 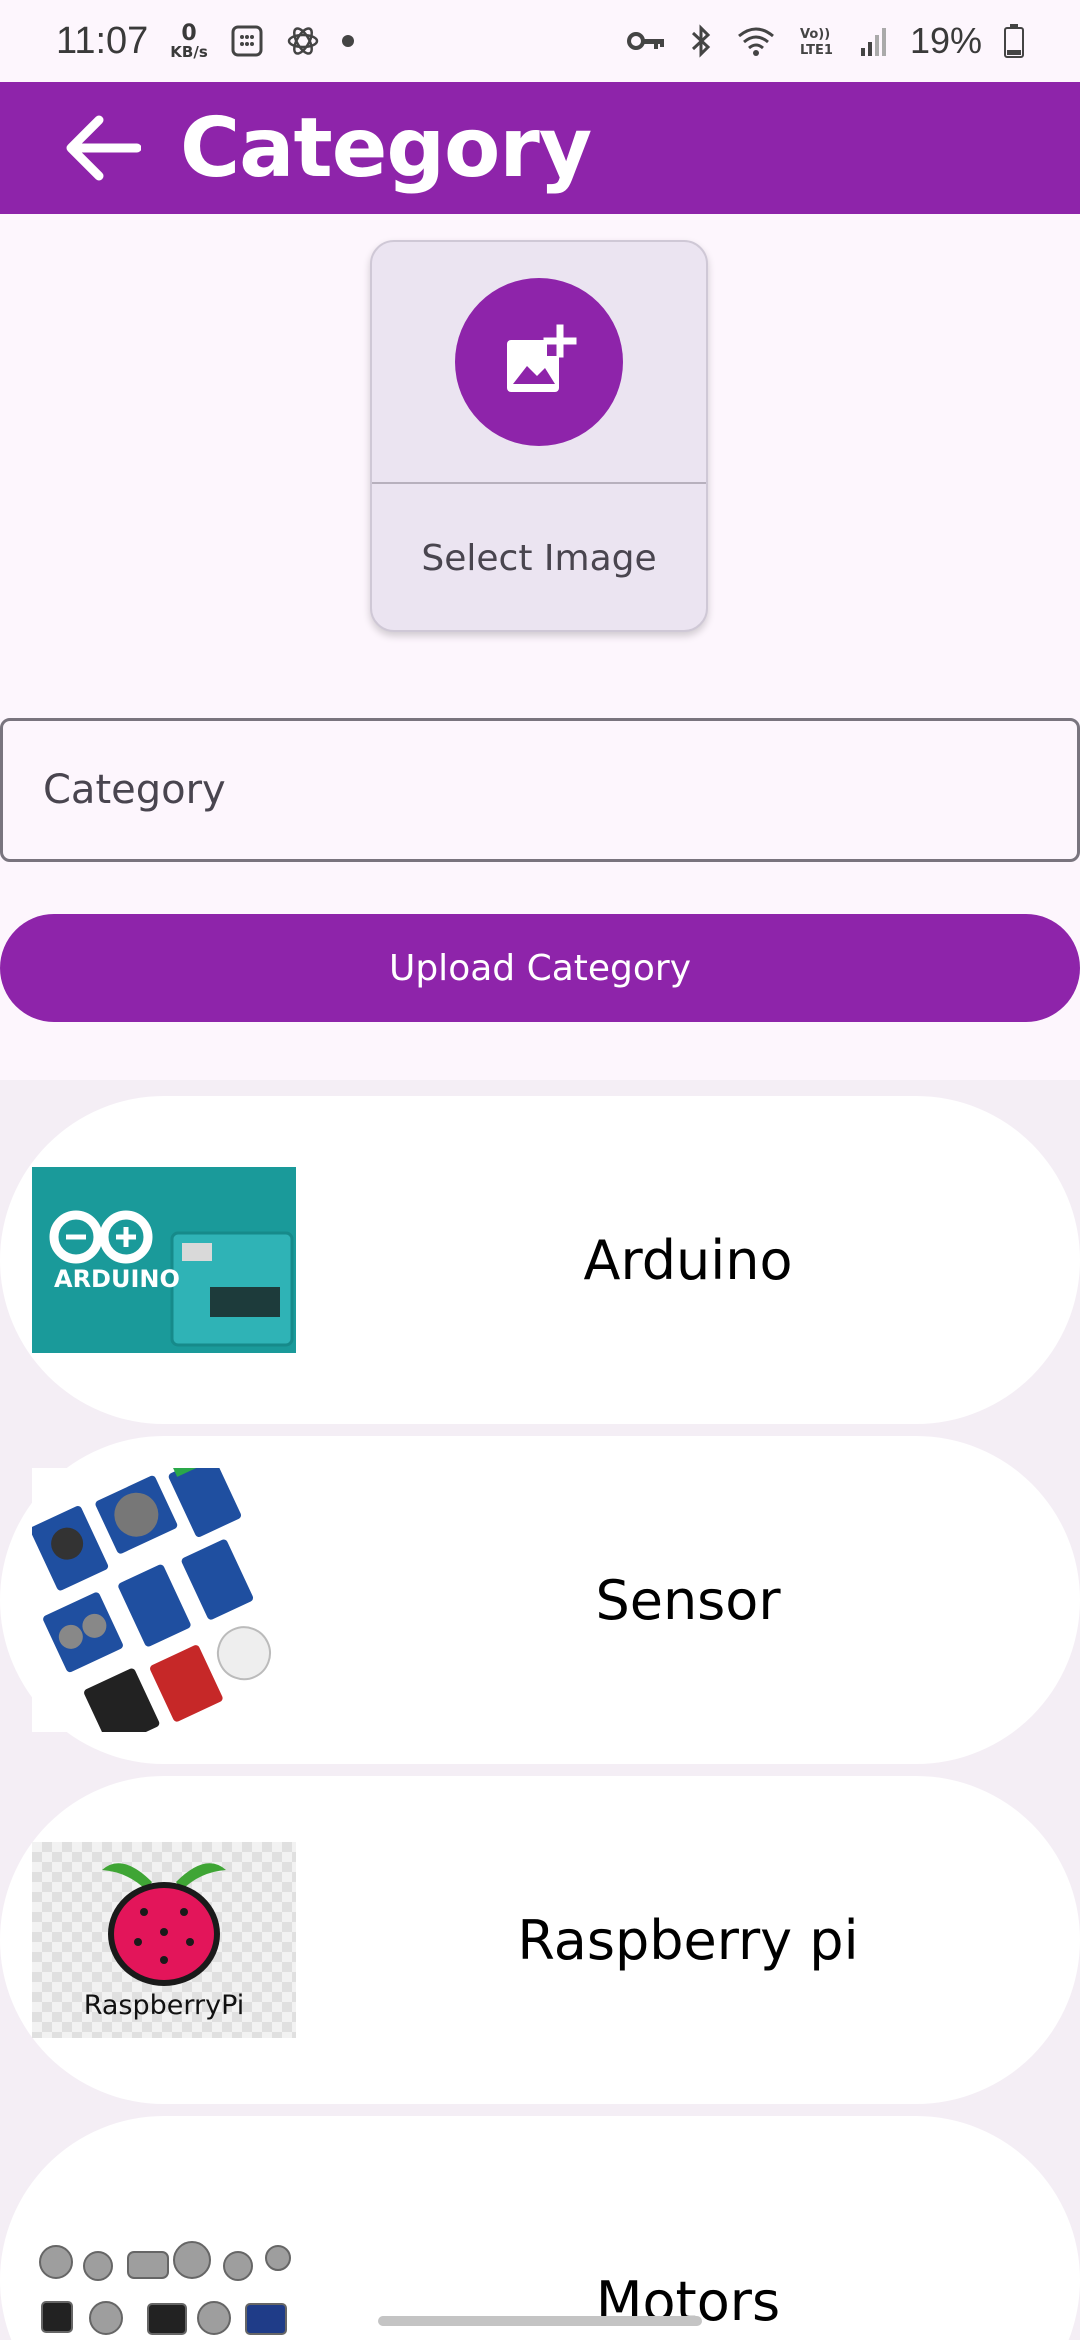 I want to click on bluetooth-icon, so click(x=701, y=41).